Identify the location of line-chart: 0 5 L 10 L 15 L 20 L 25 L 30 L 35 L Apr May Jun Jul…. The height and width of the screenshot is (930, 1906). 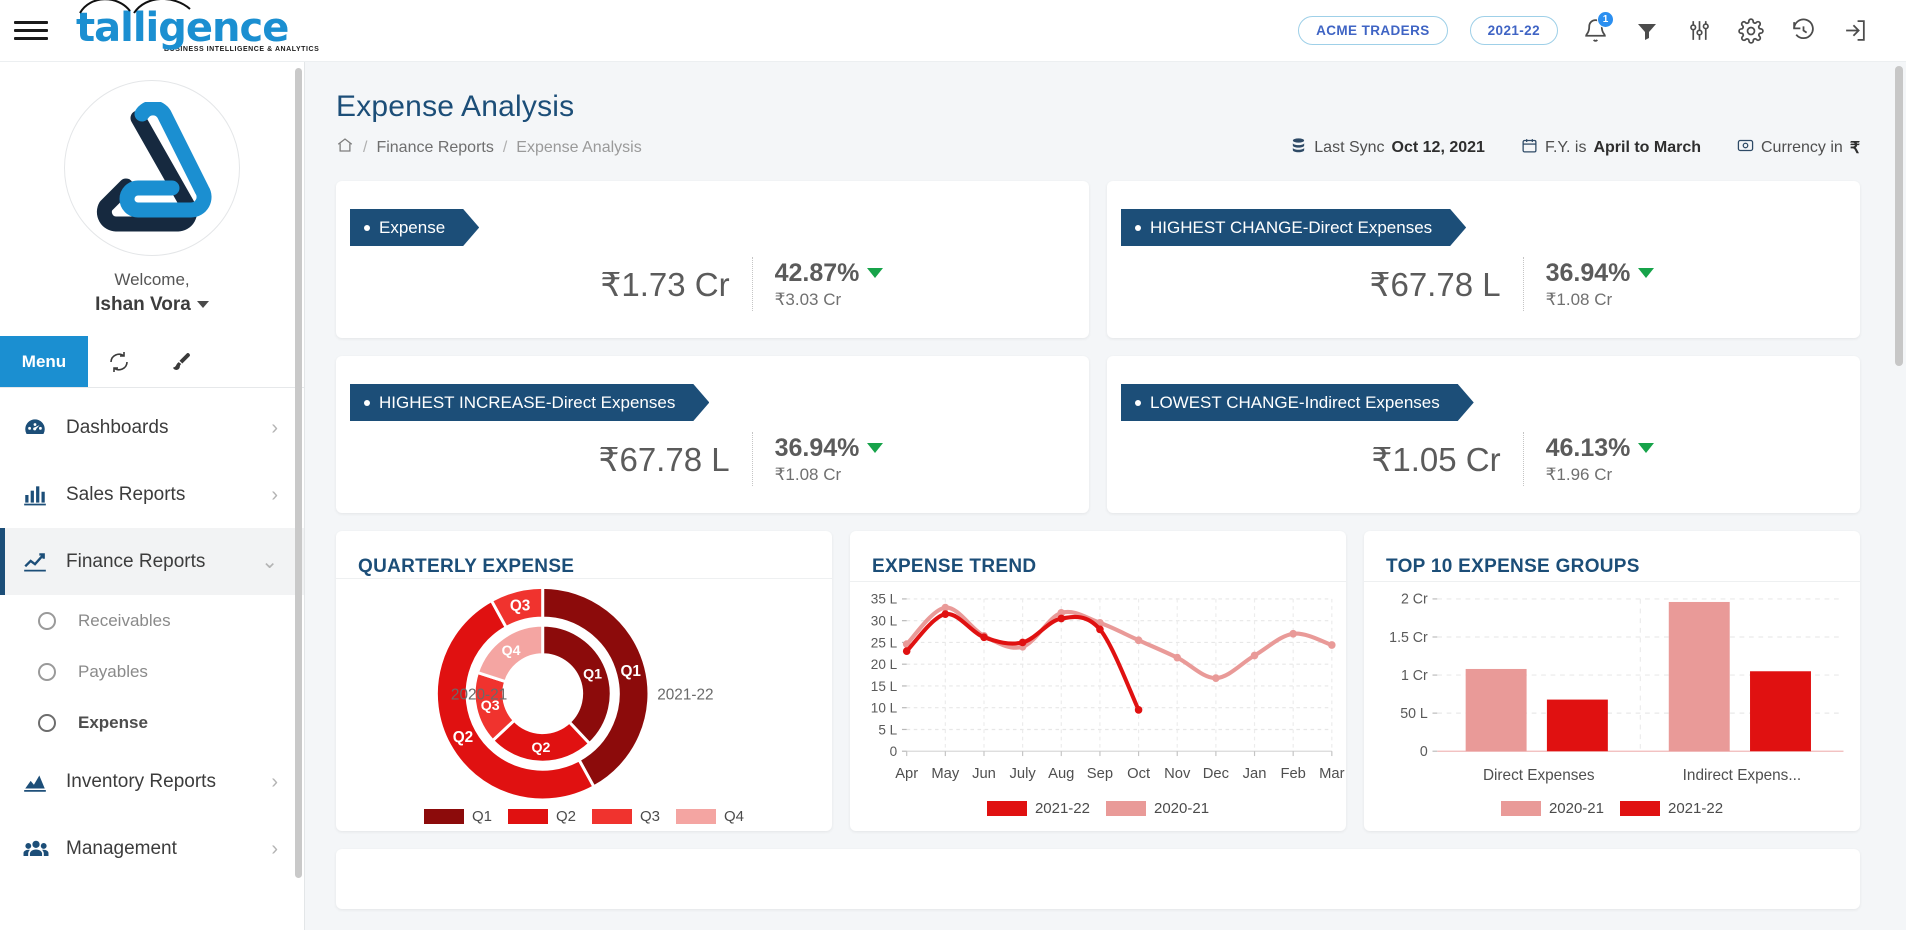
(1098, 691).